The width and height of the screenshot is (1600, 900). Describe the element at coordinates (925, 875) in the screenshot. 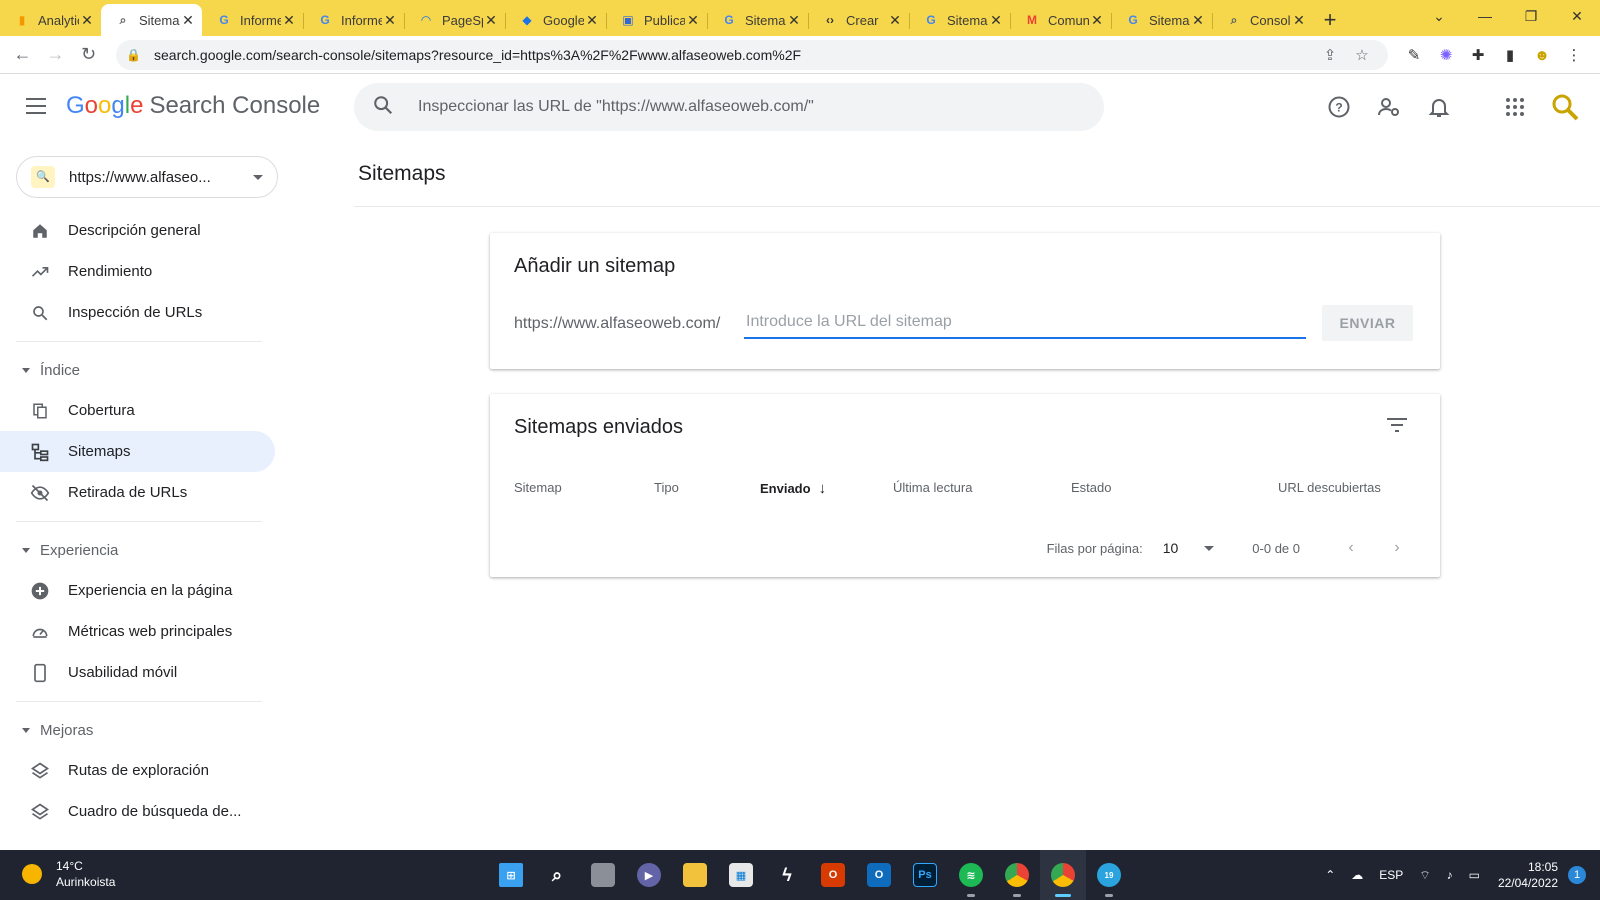

I see `photoshop-icon: Ps` at that location.